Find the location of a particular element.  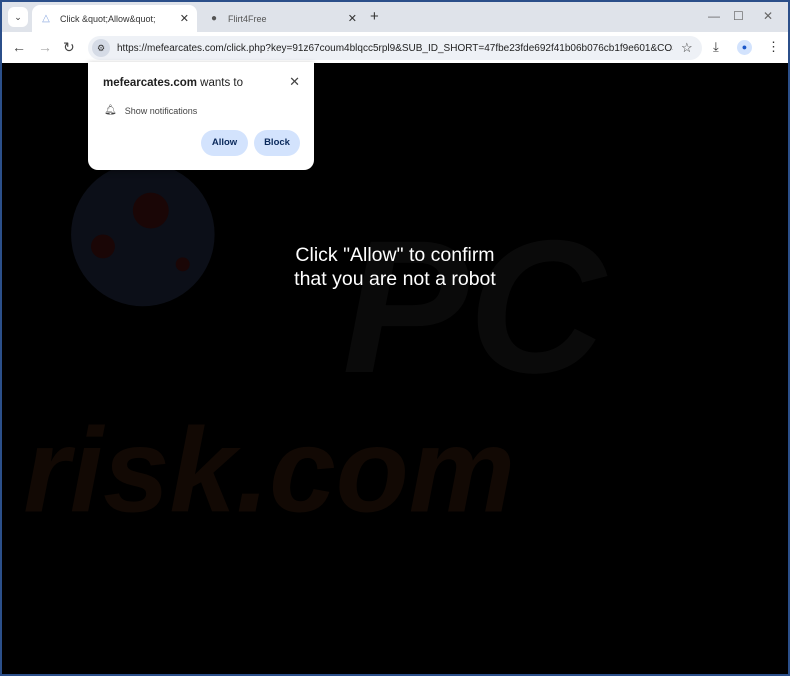

bell-icon: 🔔︎ is located at coordinates (110, 110).